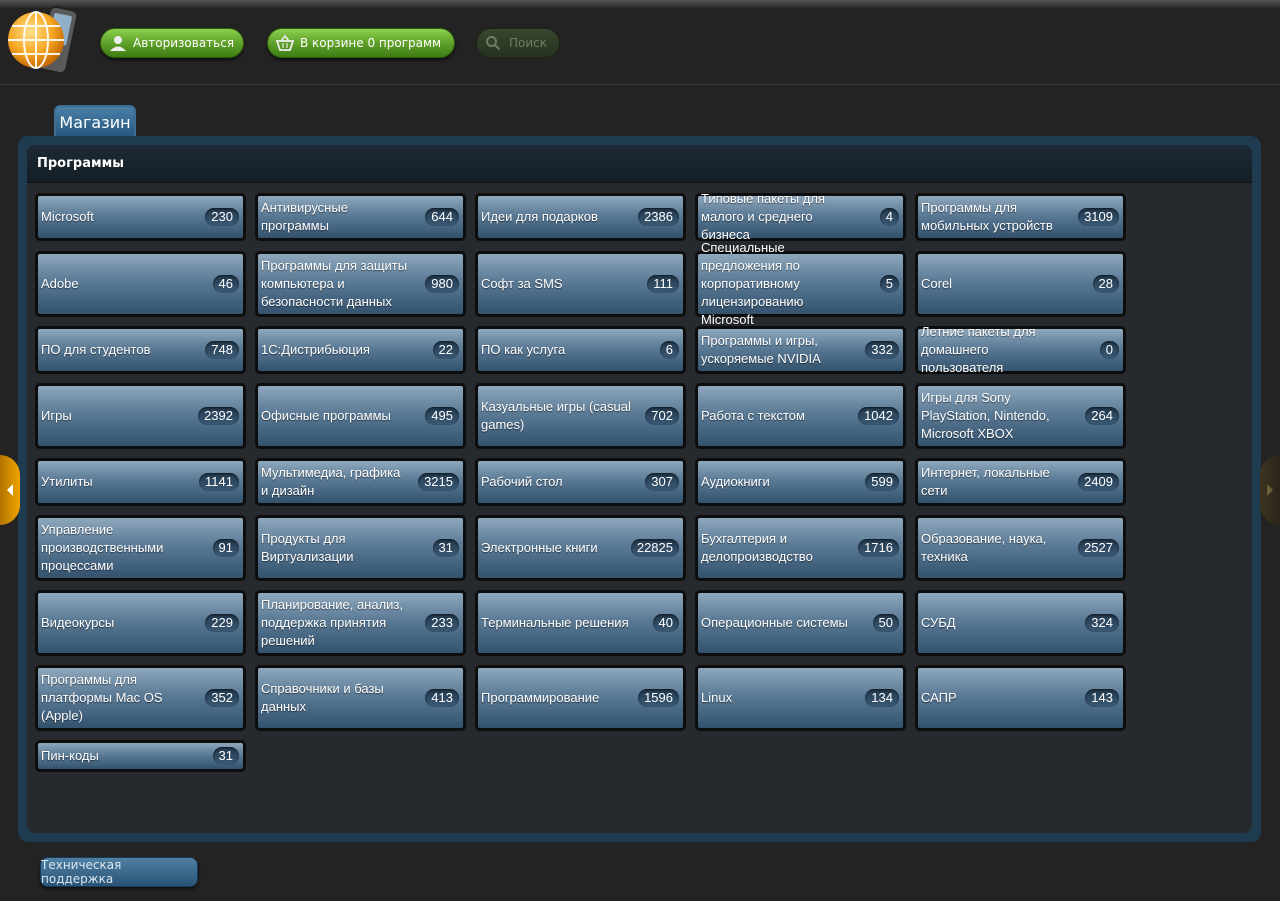 The height and width of the screenshot is (901, 1280). Describe the element at coordinates (140, 416) in the screenshot. I see `category-tile: Игры 2392` at that location.